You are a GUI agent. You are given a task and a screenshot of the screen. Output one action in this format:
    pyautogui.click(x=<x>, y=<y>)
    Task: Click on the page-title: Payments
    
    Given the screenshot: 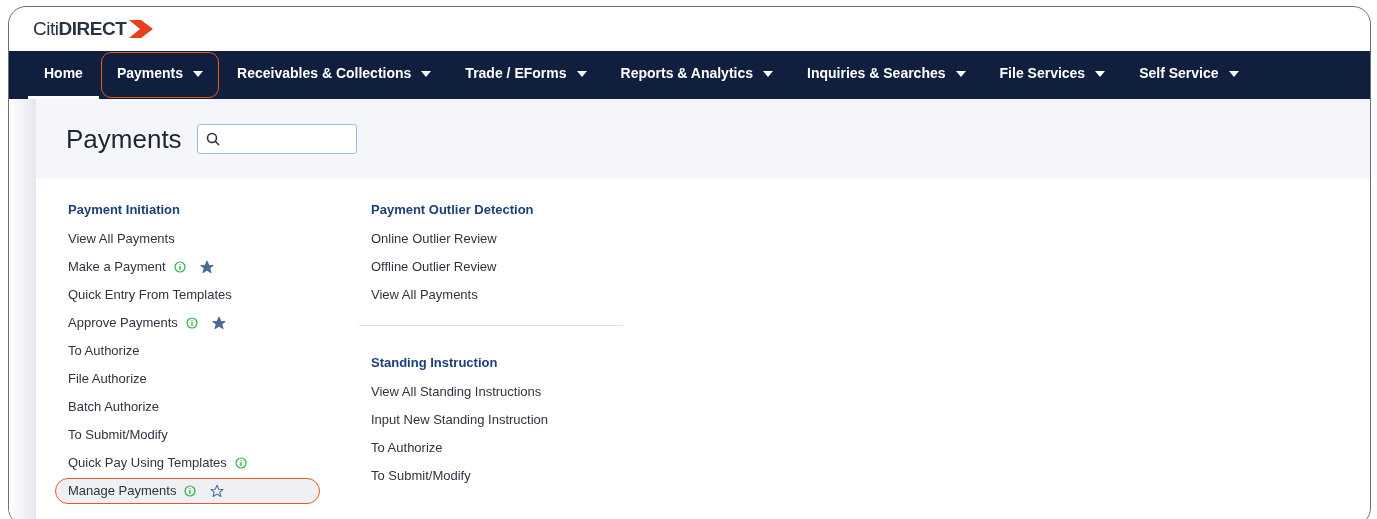 What is the action you would take?
    pyautogui.click(x=124, y=139)
    